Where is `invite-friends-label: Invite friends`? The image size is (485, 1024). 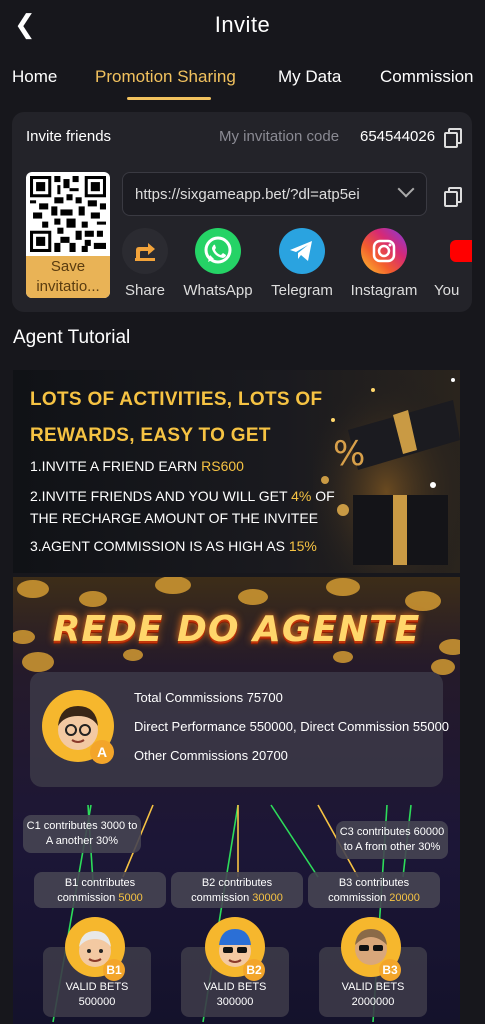
invite-friends-label: Invite friends is located at coordinates (69, 136).